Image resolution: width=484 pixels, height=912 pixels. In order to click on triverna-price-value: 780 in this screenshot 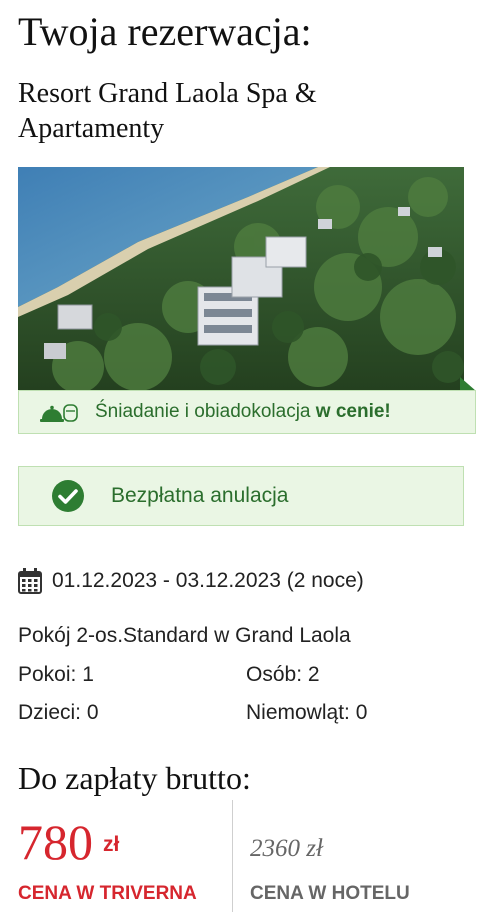, I will do `click(55, 842)`.